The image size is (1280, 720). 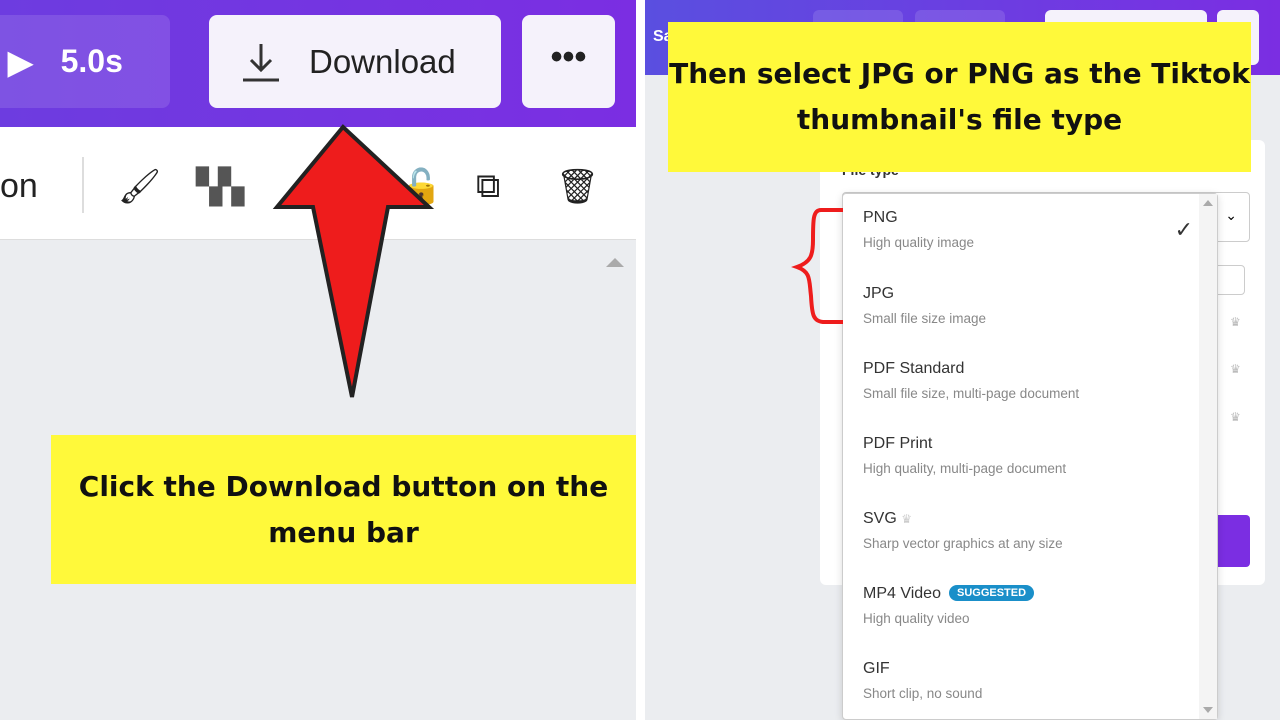 I want to click on red-bracket-annotation, so click(x=817, y=266).